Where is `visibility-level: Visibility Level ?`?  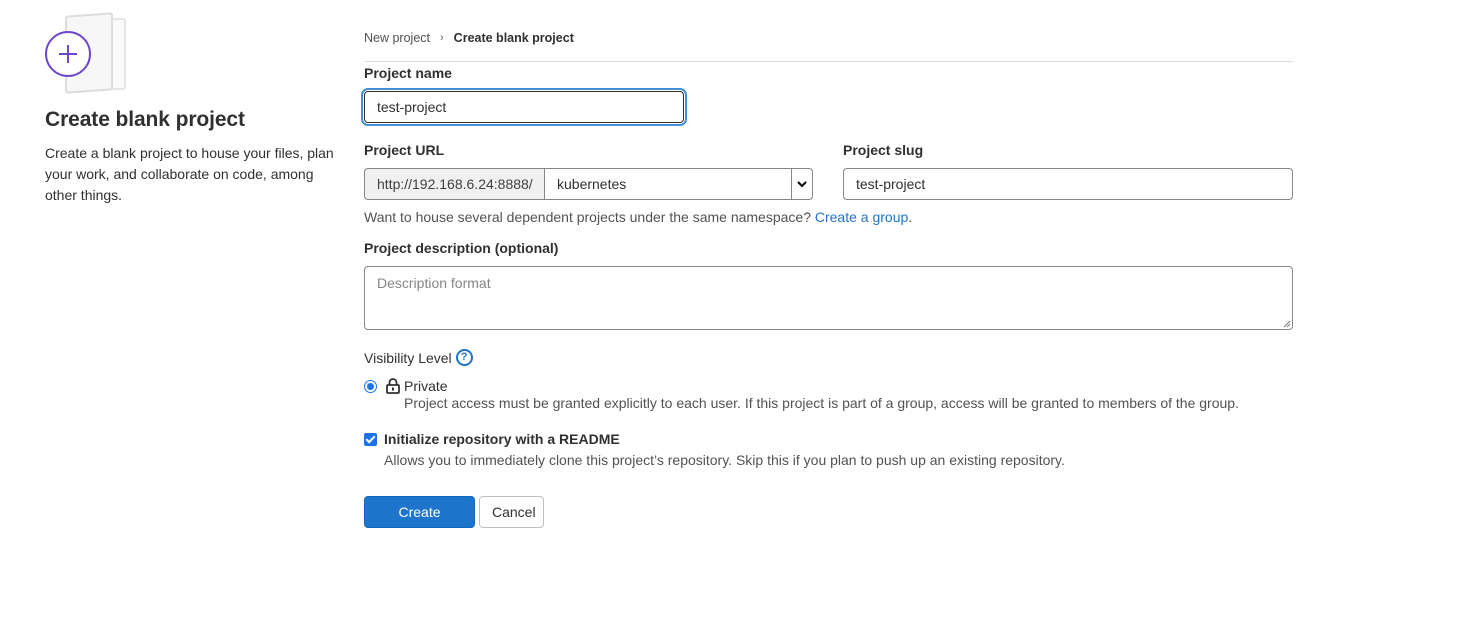 visibility-level: Visibility Level ? is located at coordinates (418, 357).